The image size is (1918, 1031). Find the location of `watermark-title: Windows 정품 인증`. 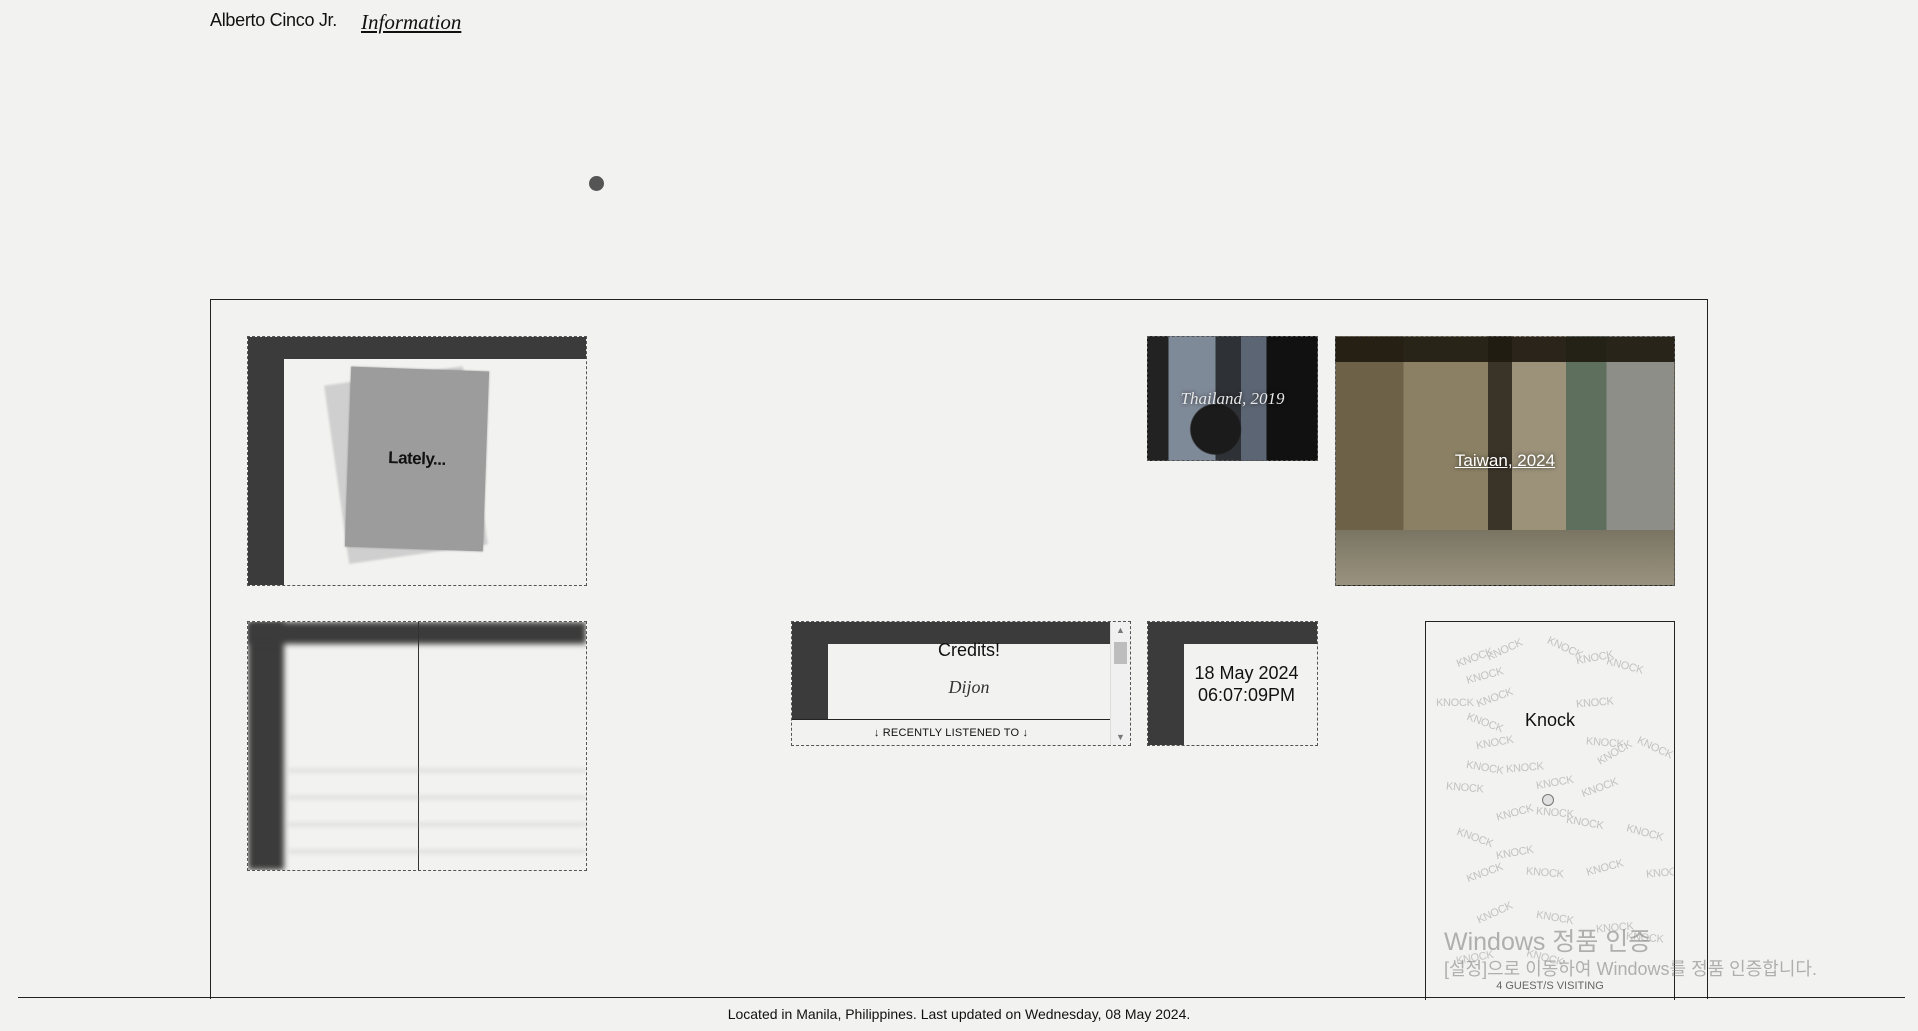

watermark-title: Windows 정품 인증 is located at coordinates (1548, 942).